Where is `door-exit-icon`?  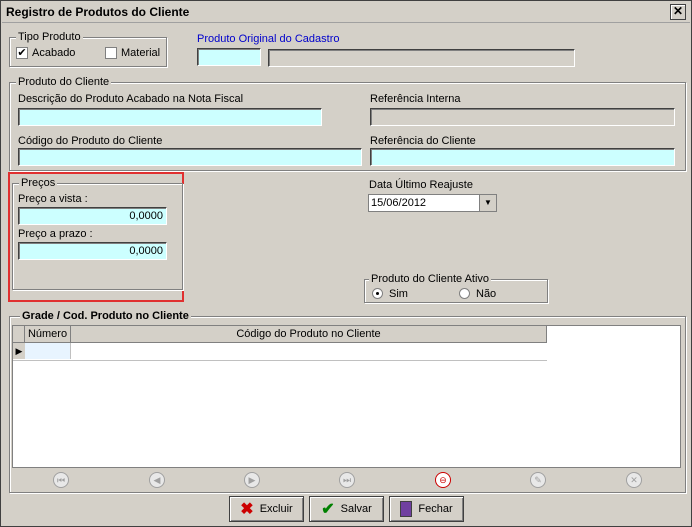
door-exit-icon is located at coordinates (406, 509).